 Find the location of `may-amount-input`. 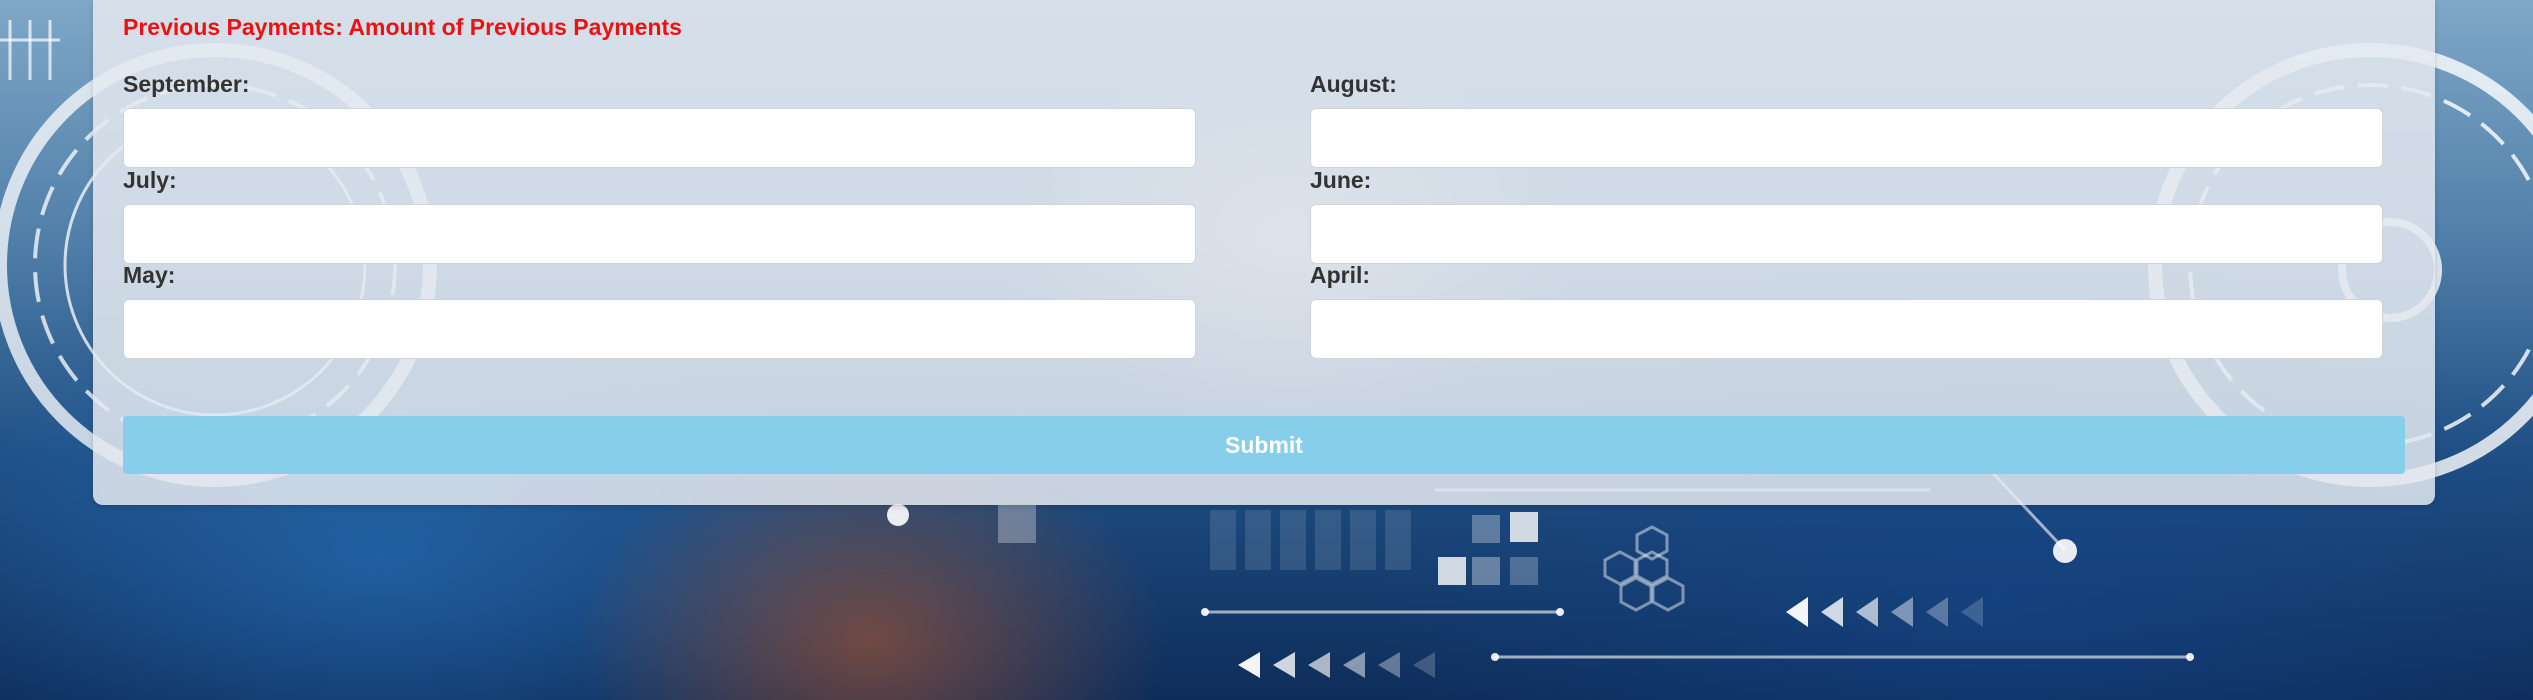

may-amount-input is located at coordinates (659, 329).